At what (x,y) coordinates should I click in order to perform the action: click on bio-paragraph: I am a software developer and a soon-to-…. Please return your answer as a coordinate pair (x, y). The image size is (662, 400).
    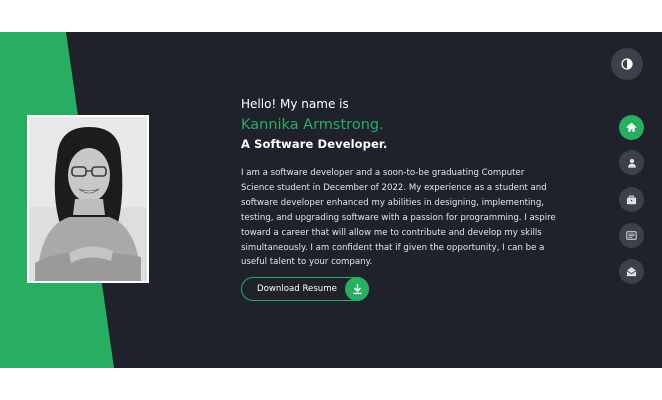
    Looking at the image, I should click on (398, 218).